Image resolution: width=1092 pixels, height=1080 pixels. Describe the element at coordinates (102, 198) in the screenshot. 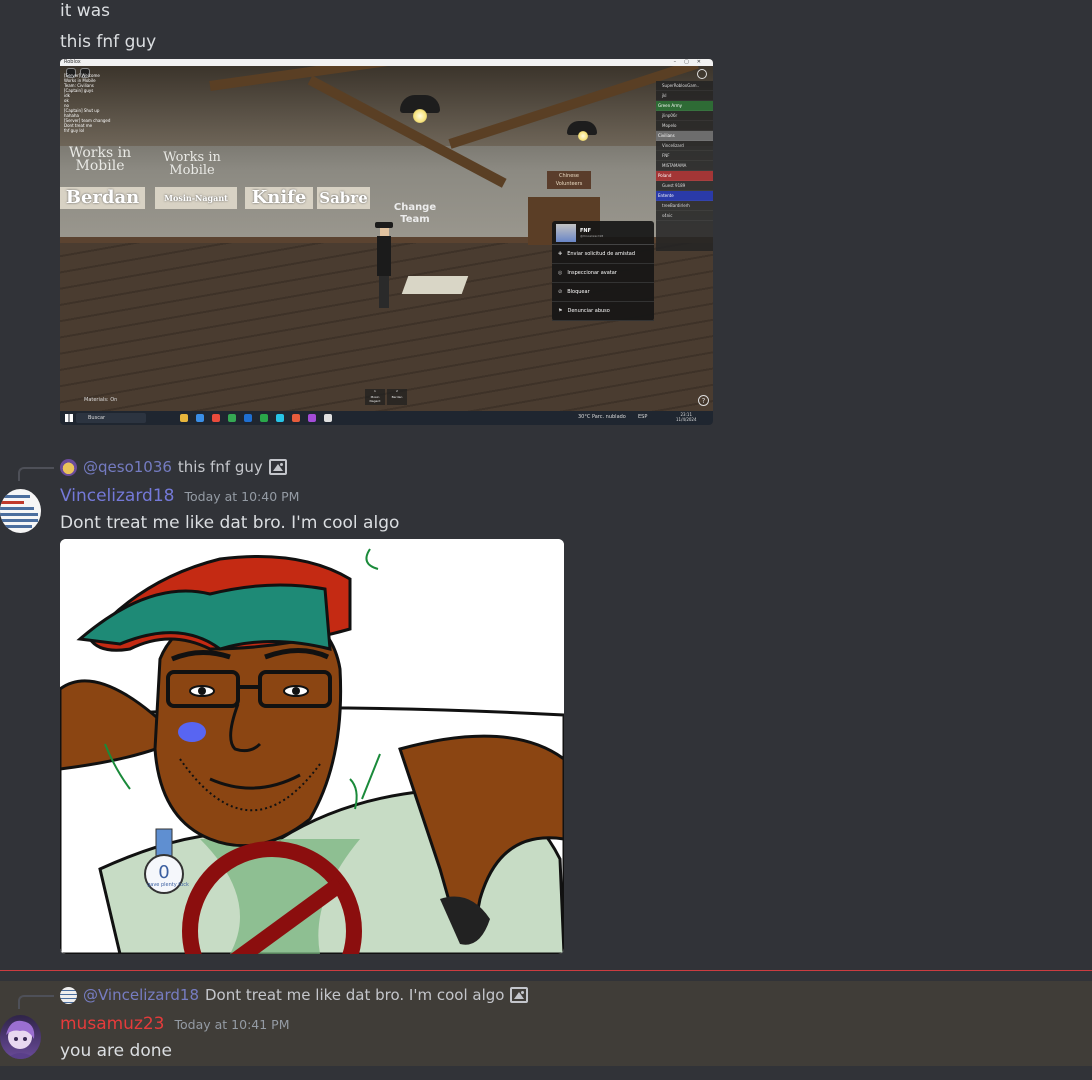

I see `weapon-sign: Berdan` at that location.